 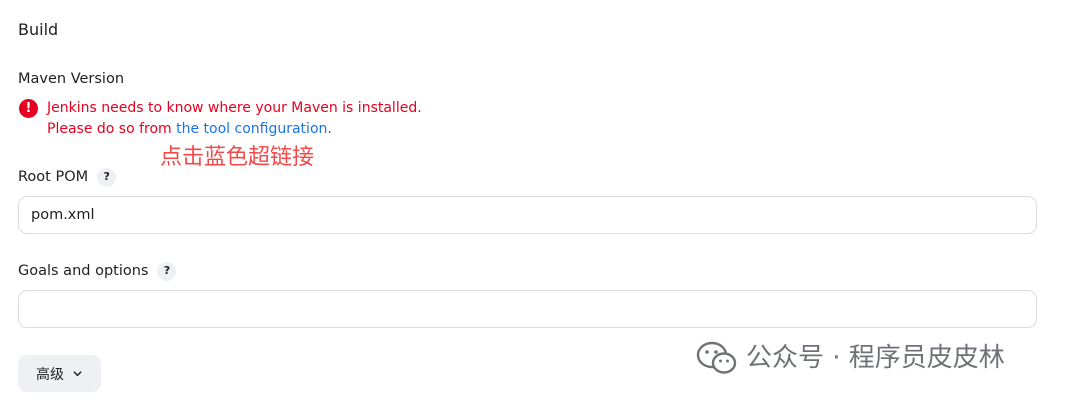 I want to click on advanced-button-label: 高级, so click(x=50, y=373).